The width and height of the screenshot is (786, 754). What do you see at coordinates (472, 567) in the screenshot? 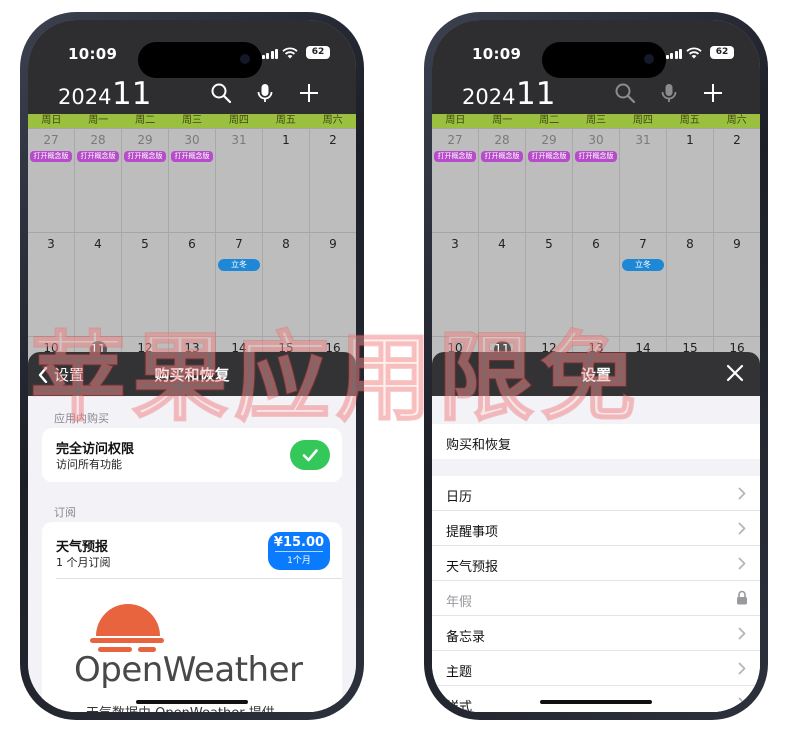
I see `settings-row-label: 天气预报` at bounding box center [472, 567].